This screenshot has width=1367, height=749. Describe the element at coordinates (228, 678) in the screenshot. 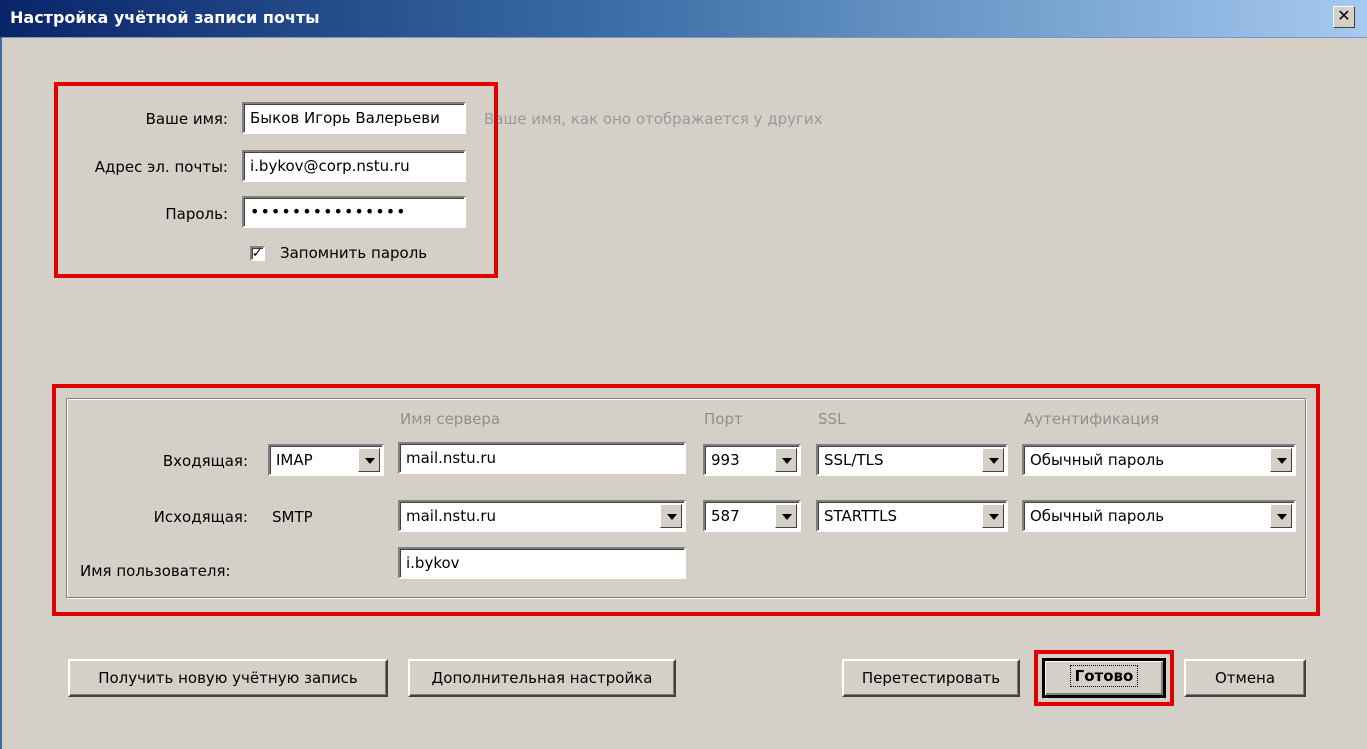

I see `new-account-button: Получить новую учётную запись` at that location.